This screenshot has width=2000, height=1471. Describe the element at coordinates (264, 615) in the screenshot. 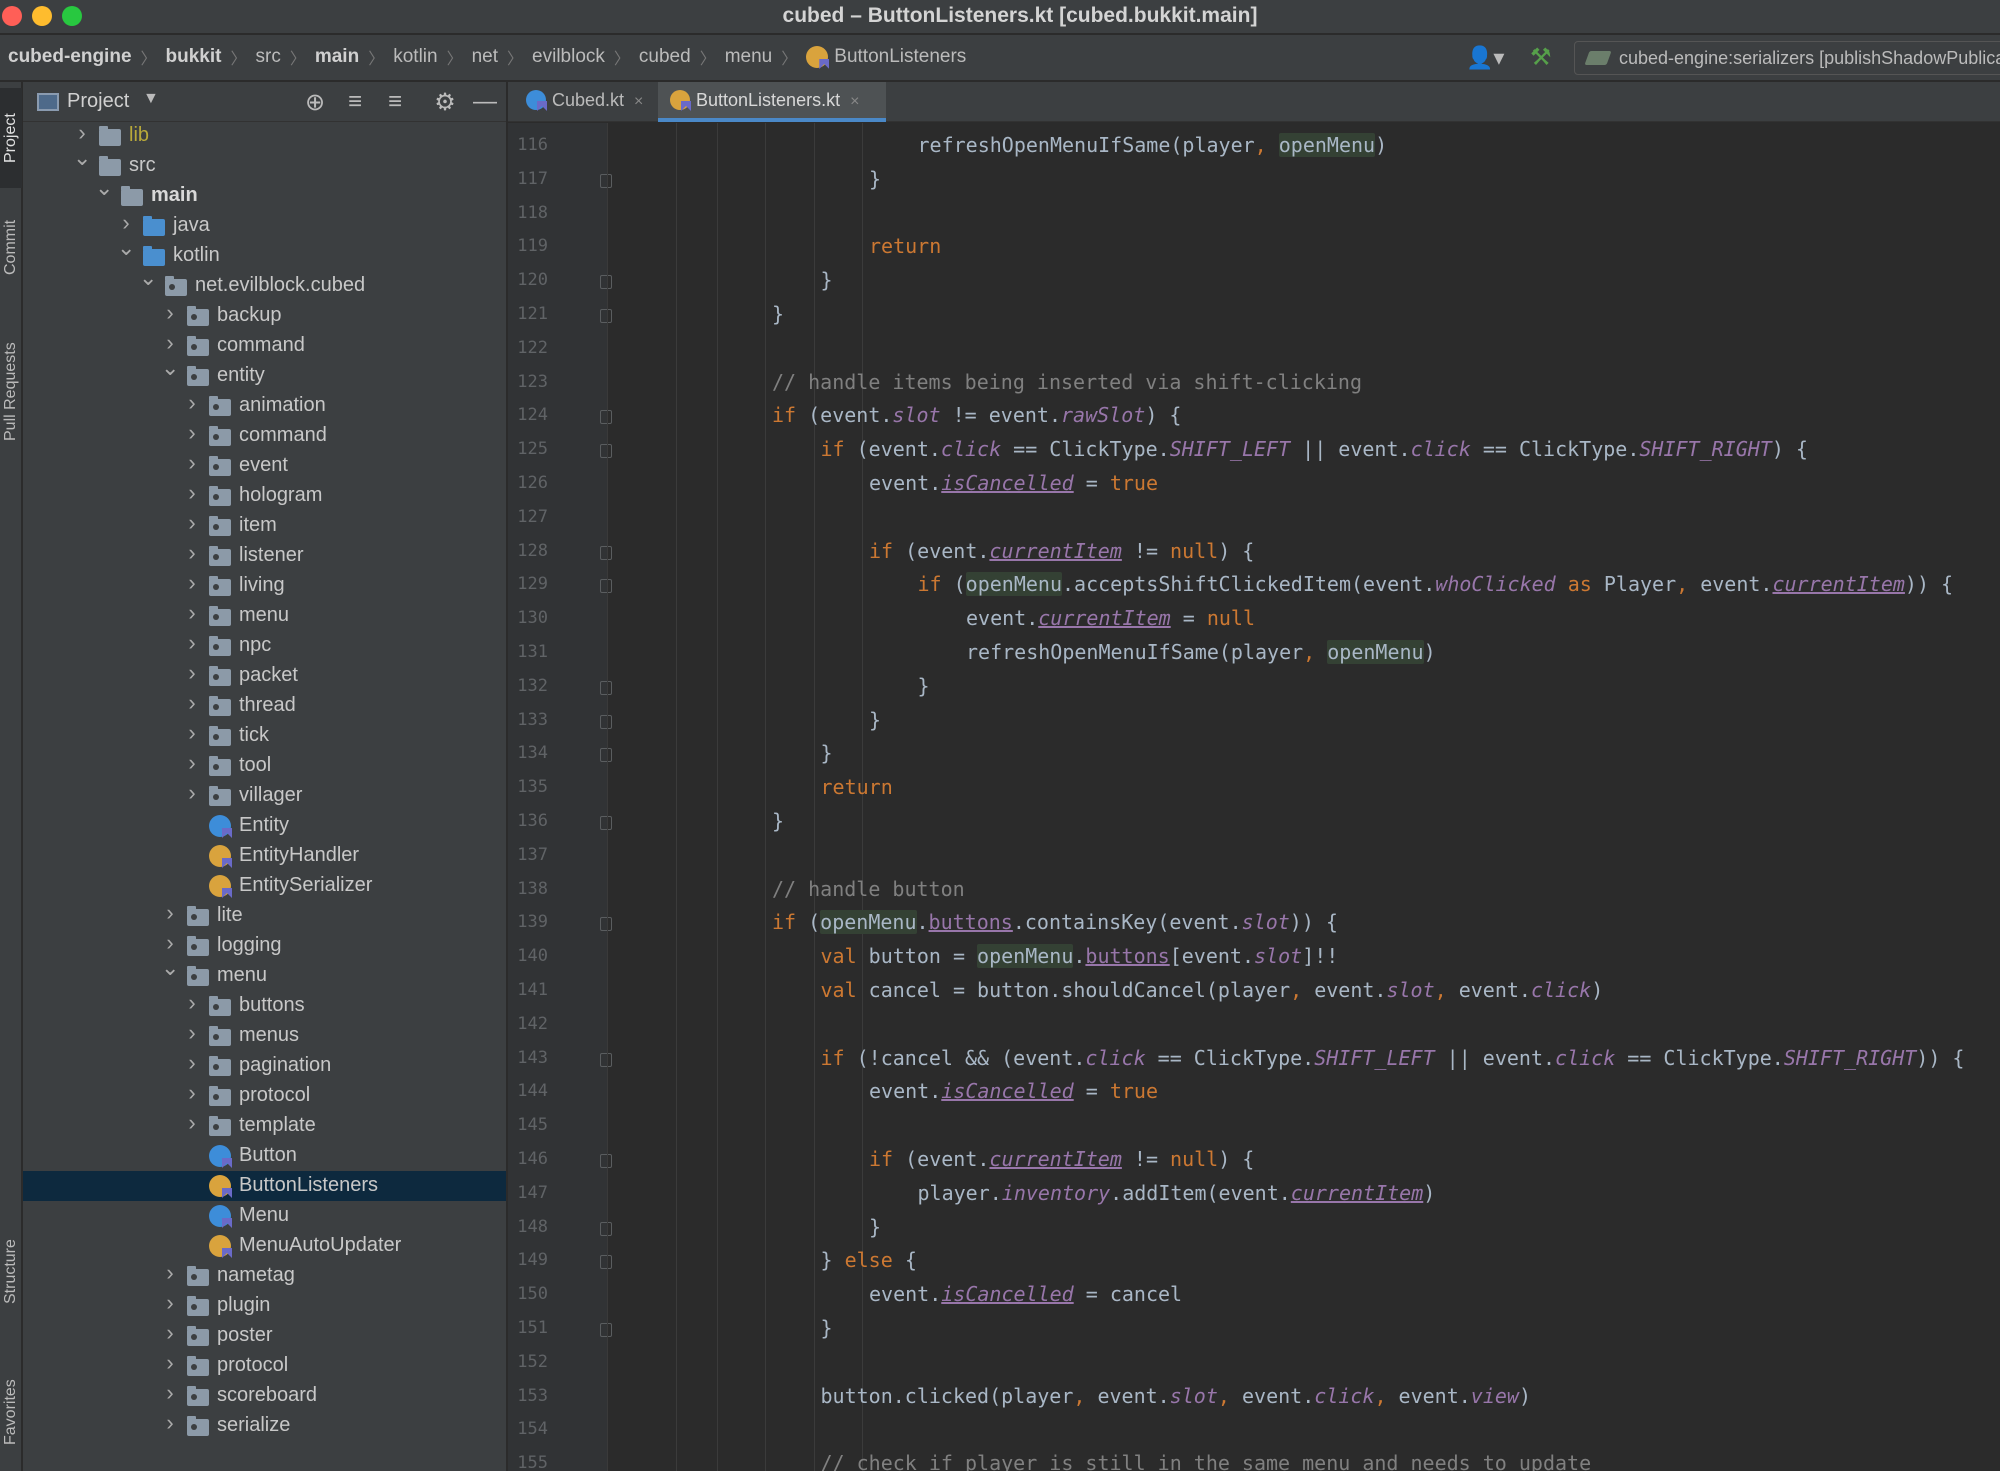

I see `tree-item: › menu` at that location.